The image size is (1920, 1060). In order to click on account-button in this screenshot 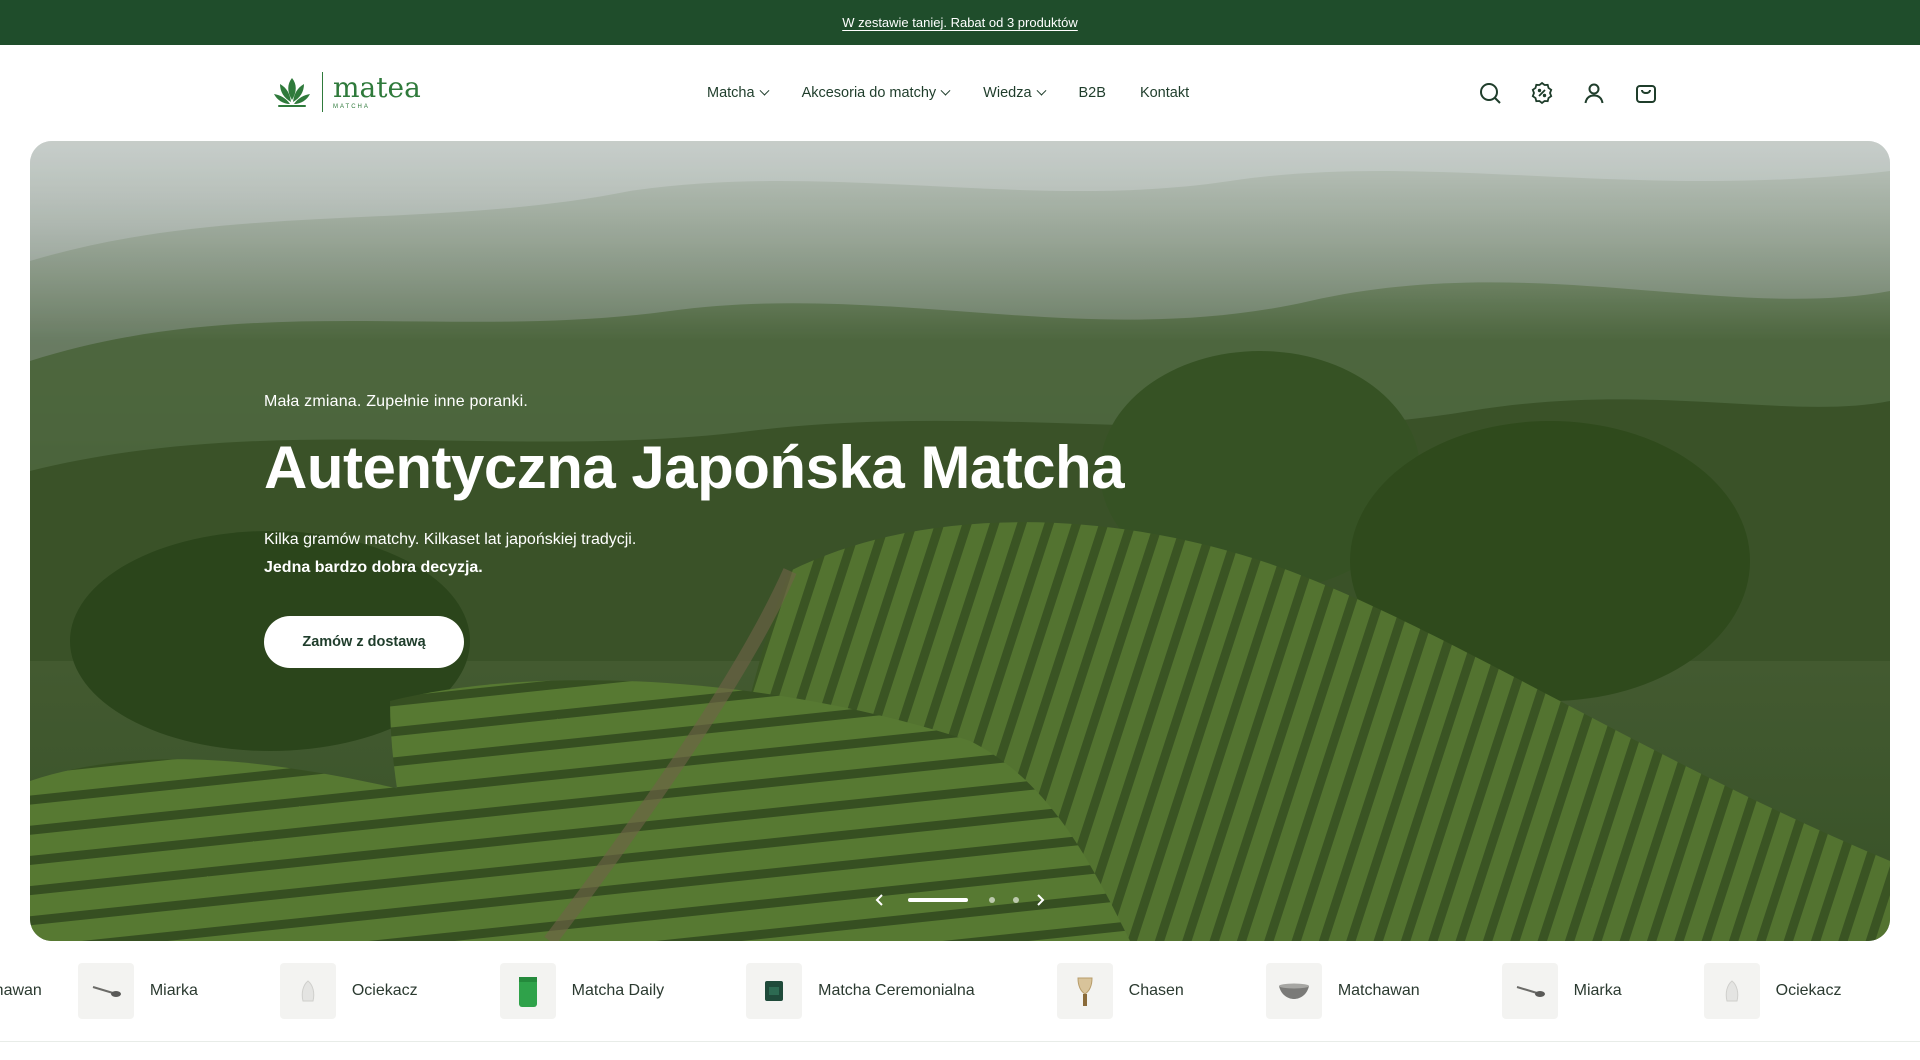, I will do `click(1594, 93)`.